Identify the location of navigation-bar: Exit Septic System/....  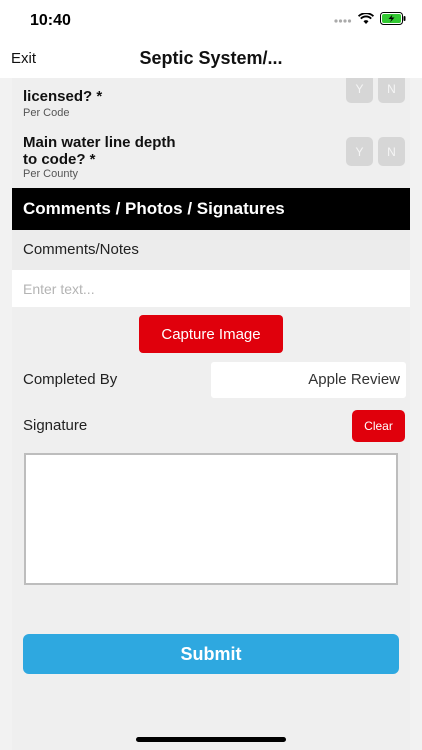
(211, 61).